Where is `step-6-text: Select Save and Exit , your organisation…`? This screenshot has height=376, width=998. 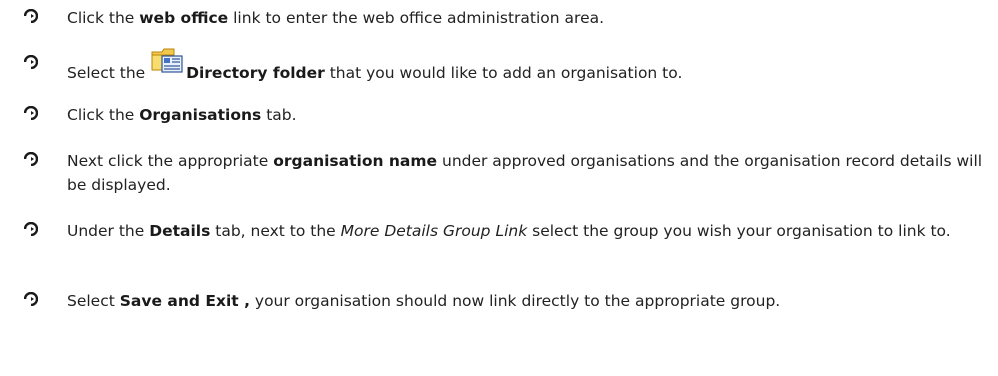
step-6-text: Select Save and Exit , your organisation… is located at coordinates (424, 301).